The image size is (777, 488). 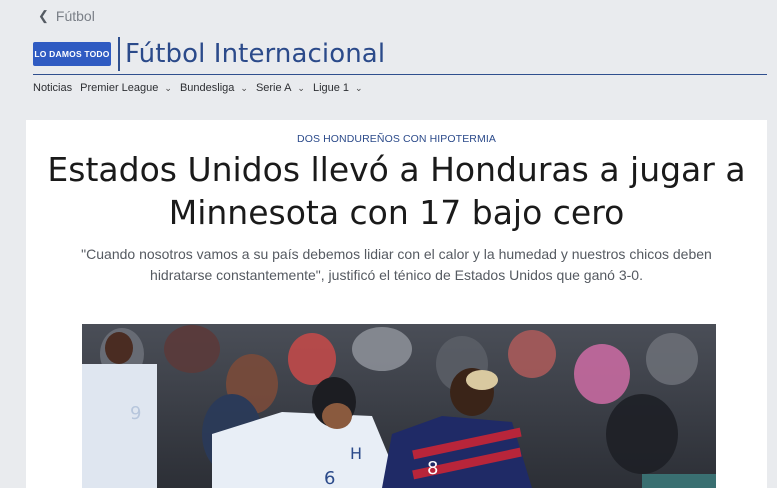 I want to click on section-title: Fútbol Internacional, so click(x=255, y=54).